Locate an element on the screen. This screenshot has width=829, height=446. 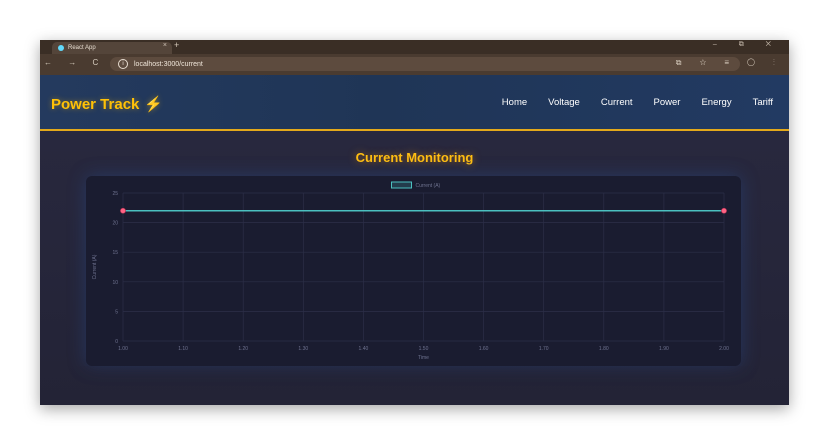
x-tick-label: 1.20 is located at coordinates (243, 349).